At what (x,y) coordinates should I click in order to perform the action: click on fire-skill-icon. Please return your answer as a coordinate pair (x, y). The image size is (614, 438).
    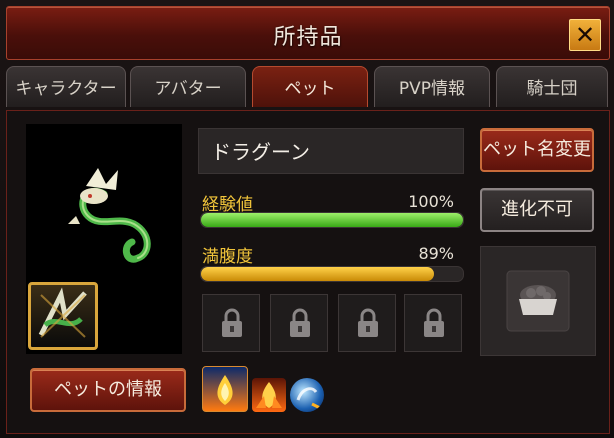
    Looking at the image, I should click on (225, 390).